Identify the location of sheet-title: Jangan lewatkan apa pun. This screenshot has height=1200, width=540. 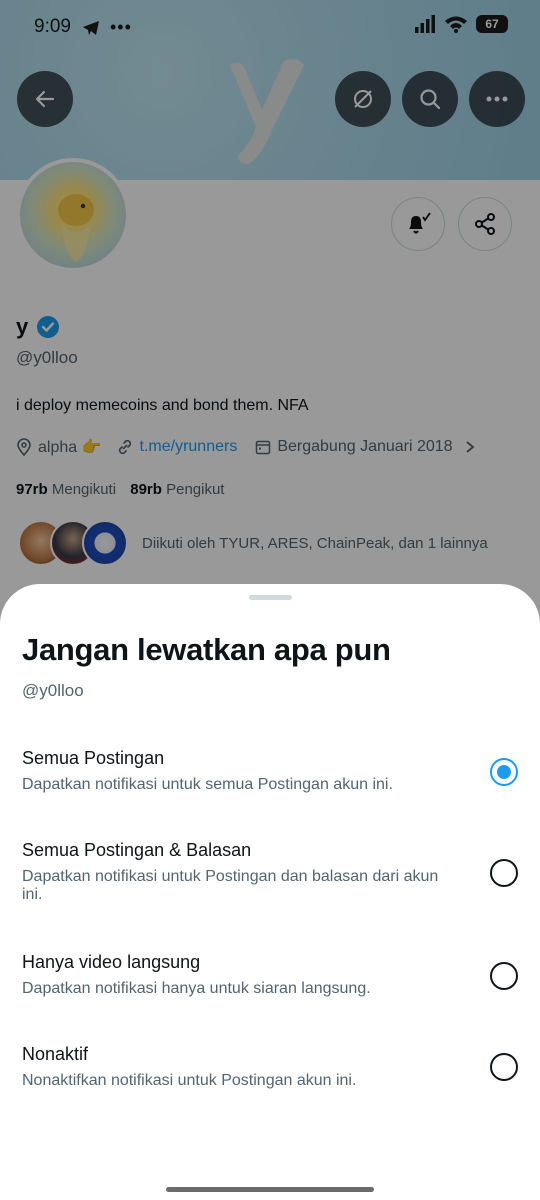
(206, 649).